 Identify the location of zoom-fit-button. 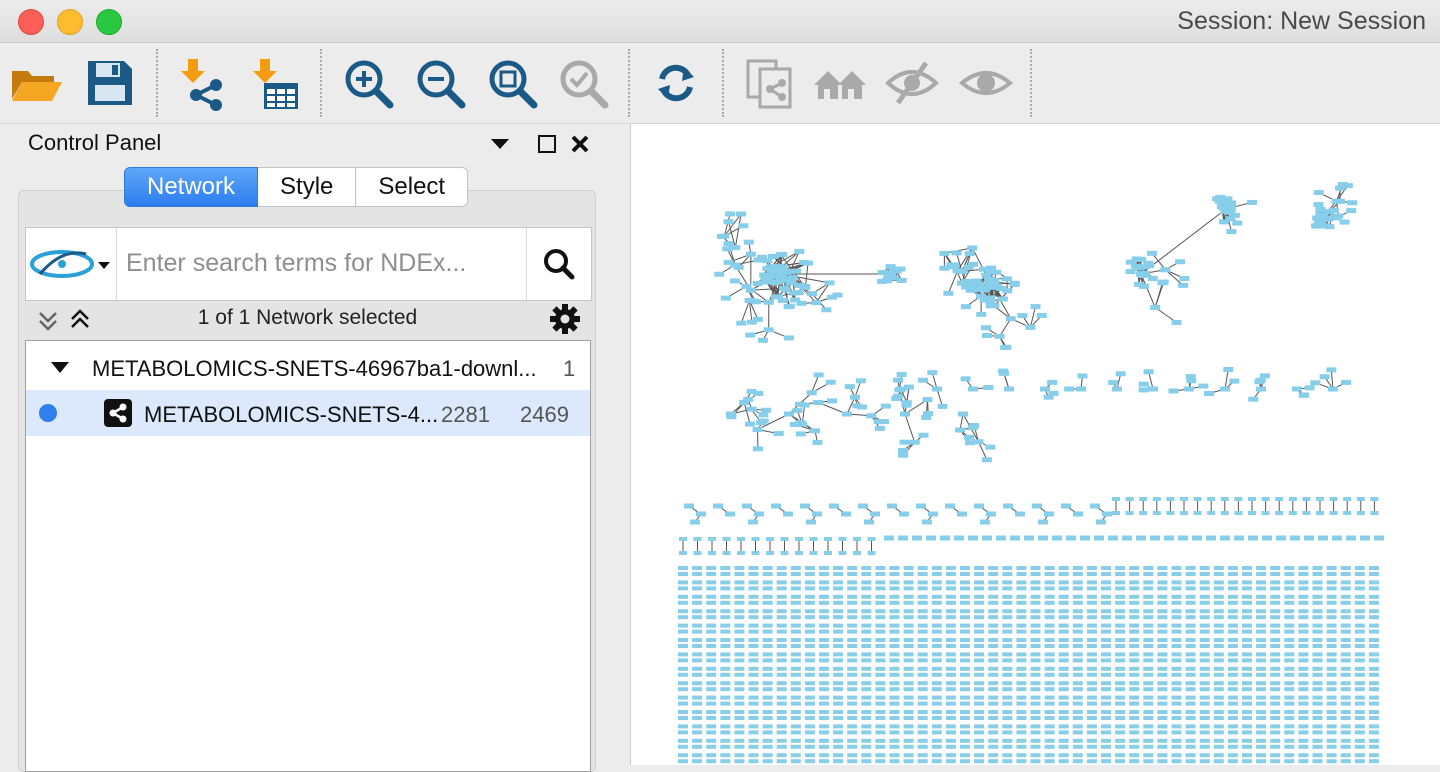
(512, 83).